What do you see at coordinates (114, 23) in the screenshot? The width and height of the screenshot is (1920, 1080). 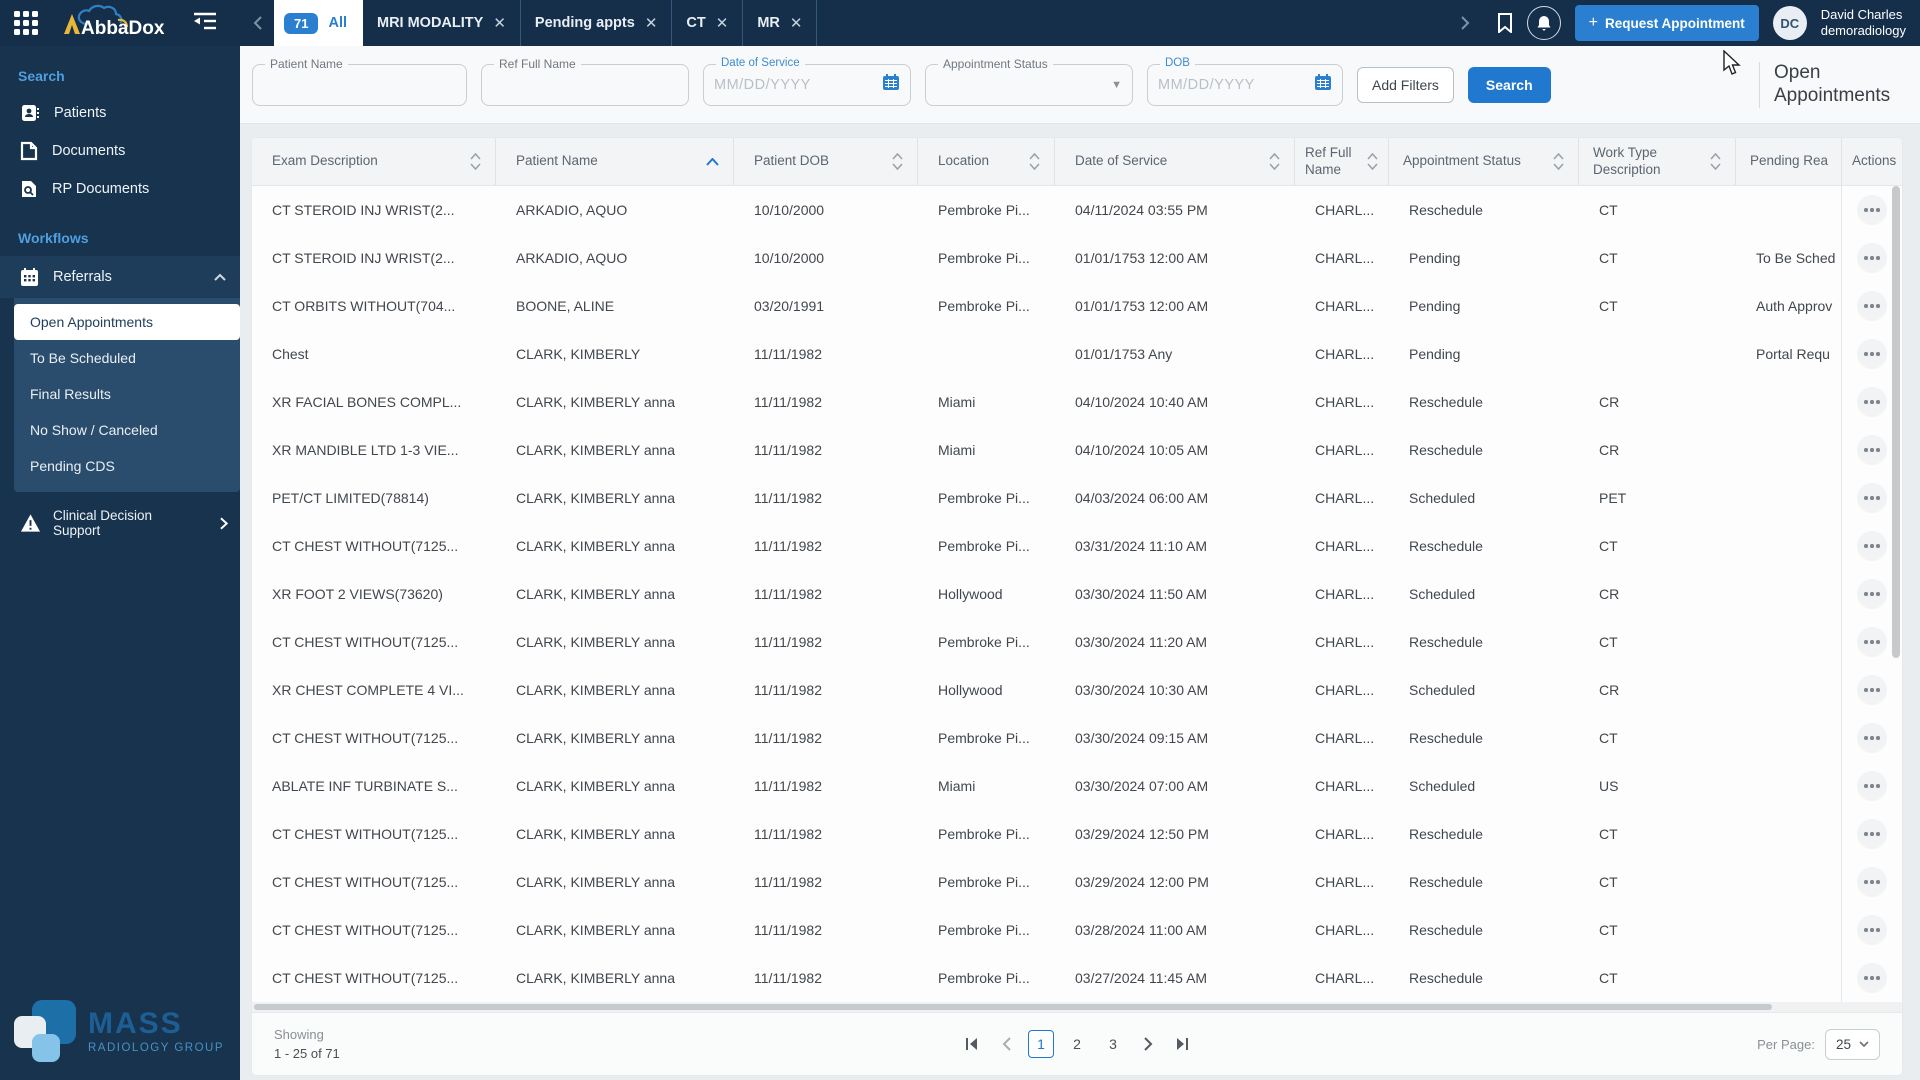 I see `abbadox-logo: AbbaDox` at bounding box center [114, 23].